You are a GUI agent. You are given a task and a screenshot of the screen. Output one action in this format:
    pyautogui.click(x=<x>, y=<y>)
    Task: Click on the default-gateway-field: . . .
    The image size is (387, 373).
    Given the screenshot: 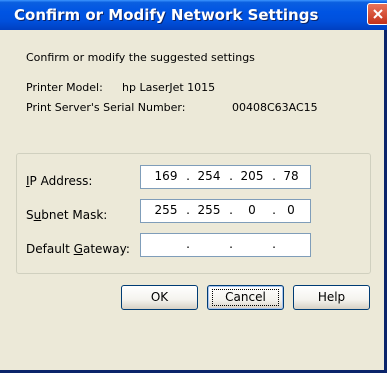 What is the action you would take?
    pyautogui.click(x=225, y=245)
    